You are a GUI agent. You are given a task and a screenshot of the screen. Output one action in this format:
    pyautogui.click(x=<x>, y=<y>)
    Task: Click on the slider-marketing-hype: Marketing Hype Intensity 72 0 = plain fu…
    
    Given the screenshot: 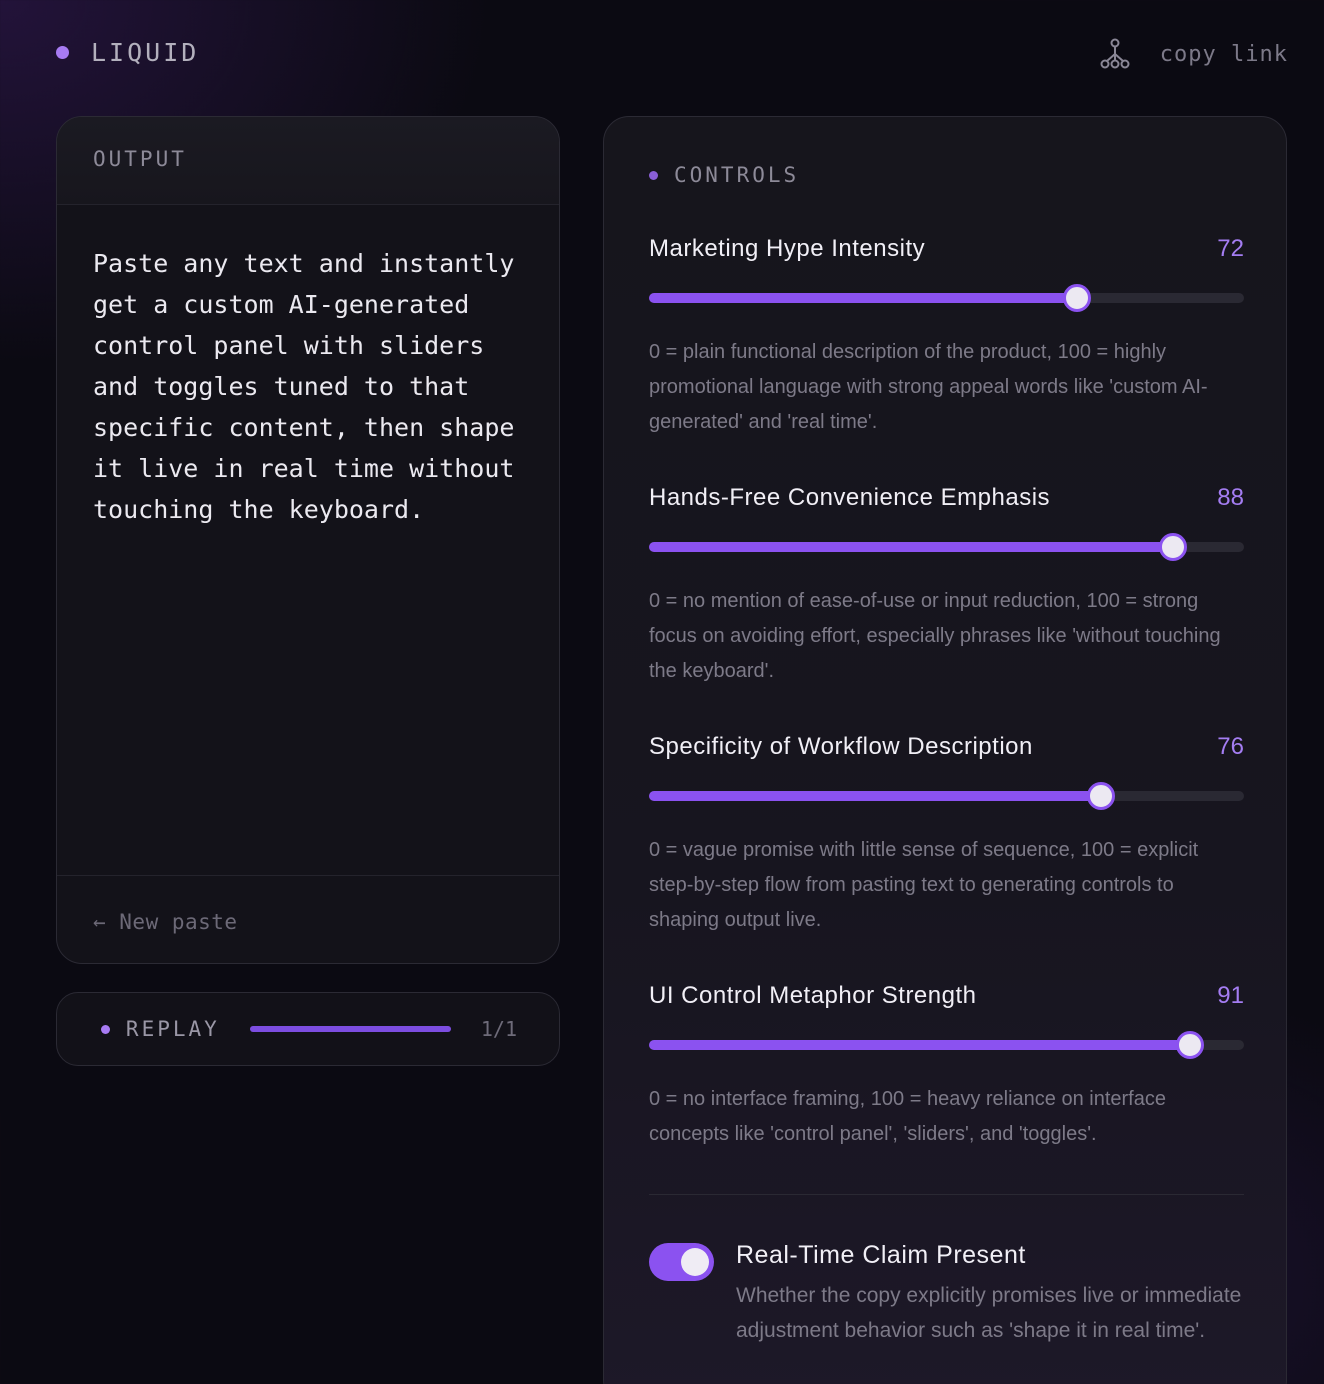 What is the action you would take?
    pyautogui.click(x=946, y=337)
    